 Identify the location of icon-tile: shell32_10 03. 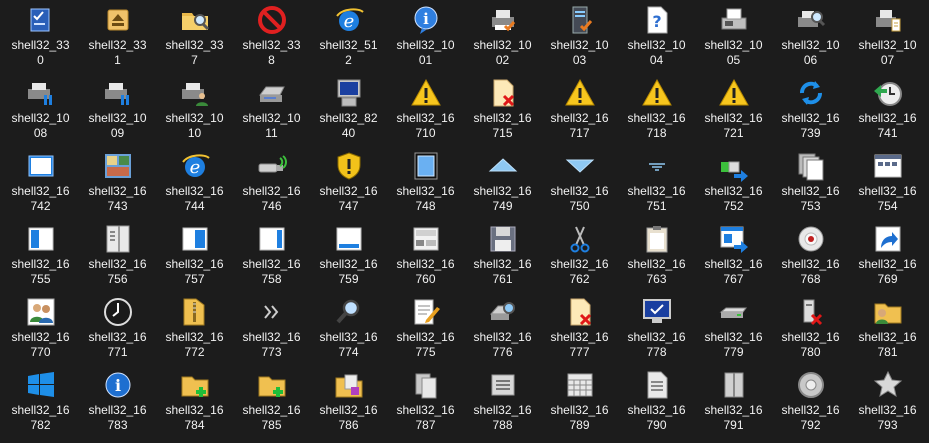
(579, 36).